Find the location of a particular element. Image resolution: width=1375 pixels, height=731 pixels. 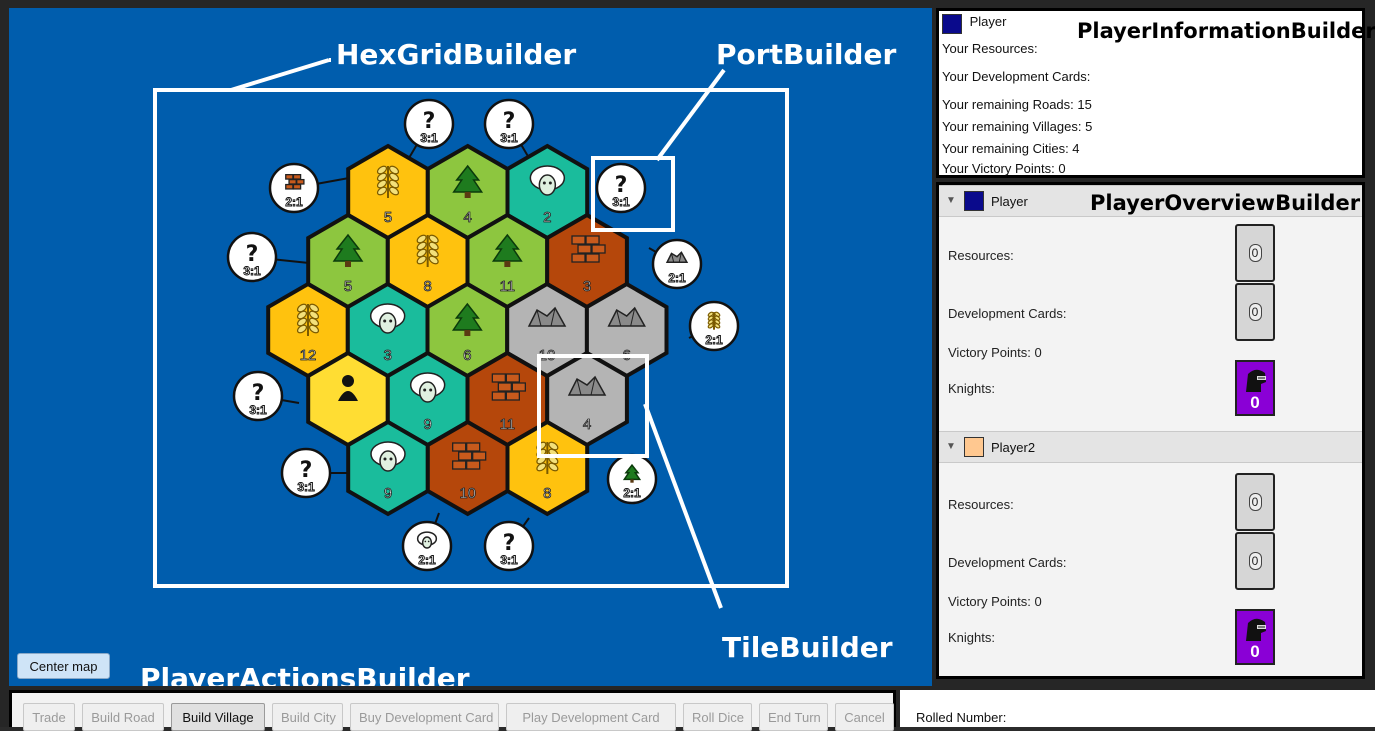

annotation-tile: TileBuilder is located at coordinates (807, 647).